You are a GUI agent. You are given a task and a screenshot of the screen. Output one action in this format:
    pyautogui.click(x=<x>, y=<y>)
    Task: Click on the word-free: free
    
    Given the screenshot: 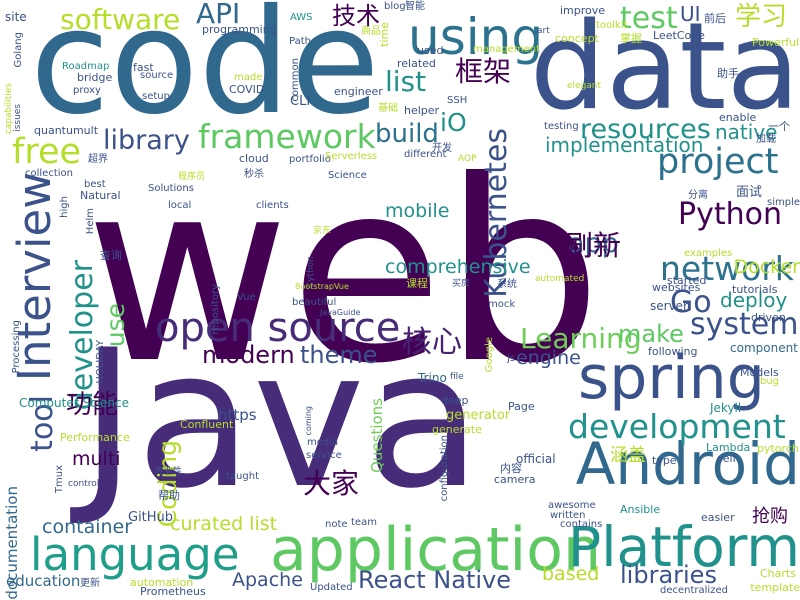 What is the action you would take?
    pyautogui.click(x=47, y=152)
    